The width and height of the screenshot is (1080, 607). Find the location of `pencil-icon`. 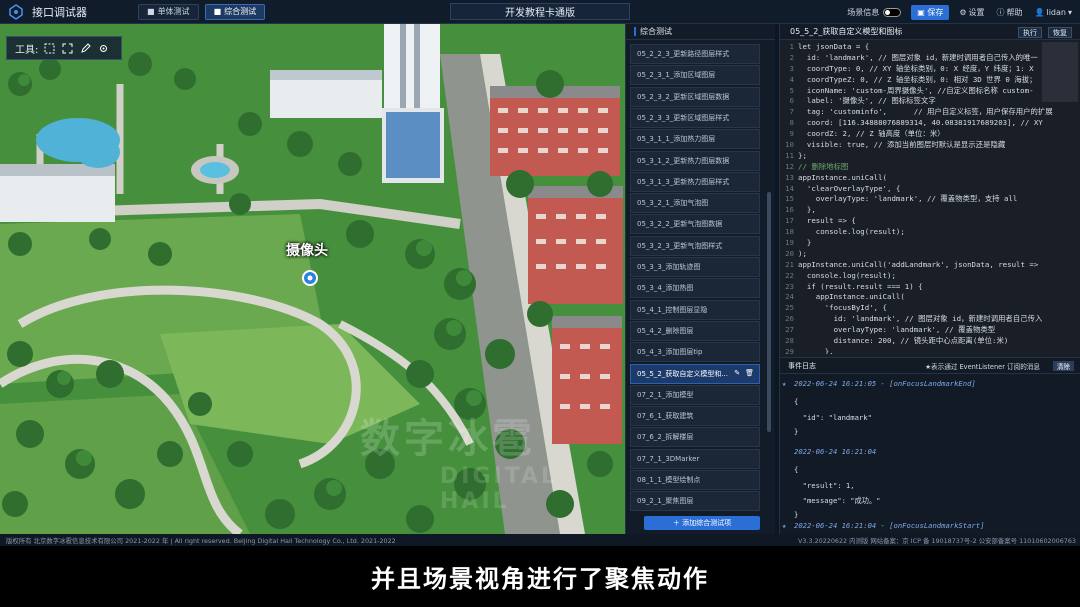

pencil-icon is located at coordinates (85, 48).